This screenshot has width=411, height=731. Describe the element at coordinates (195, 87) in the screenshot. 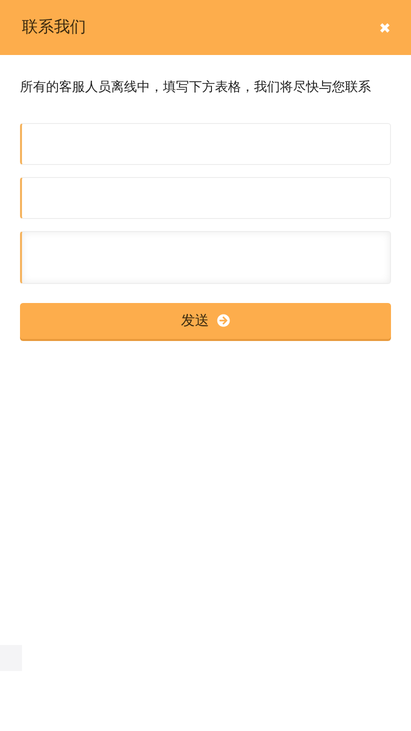

I see `intro-text: 所有的客服人员离线中，填写下方表格，我们将尽快与您联系` at that location.